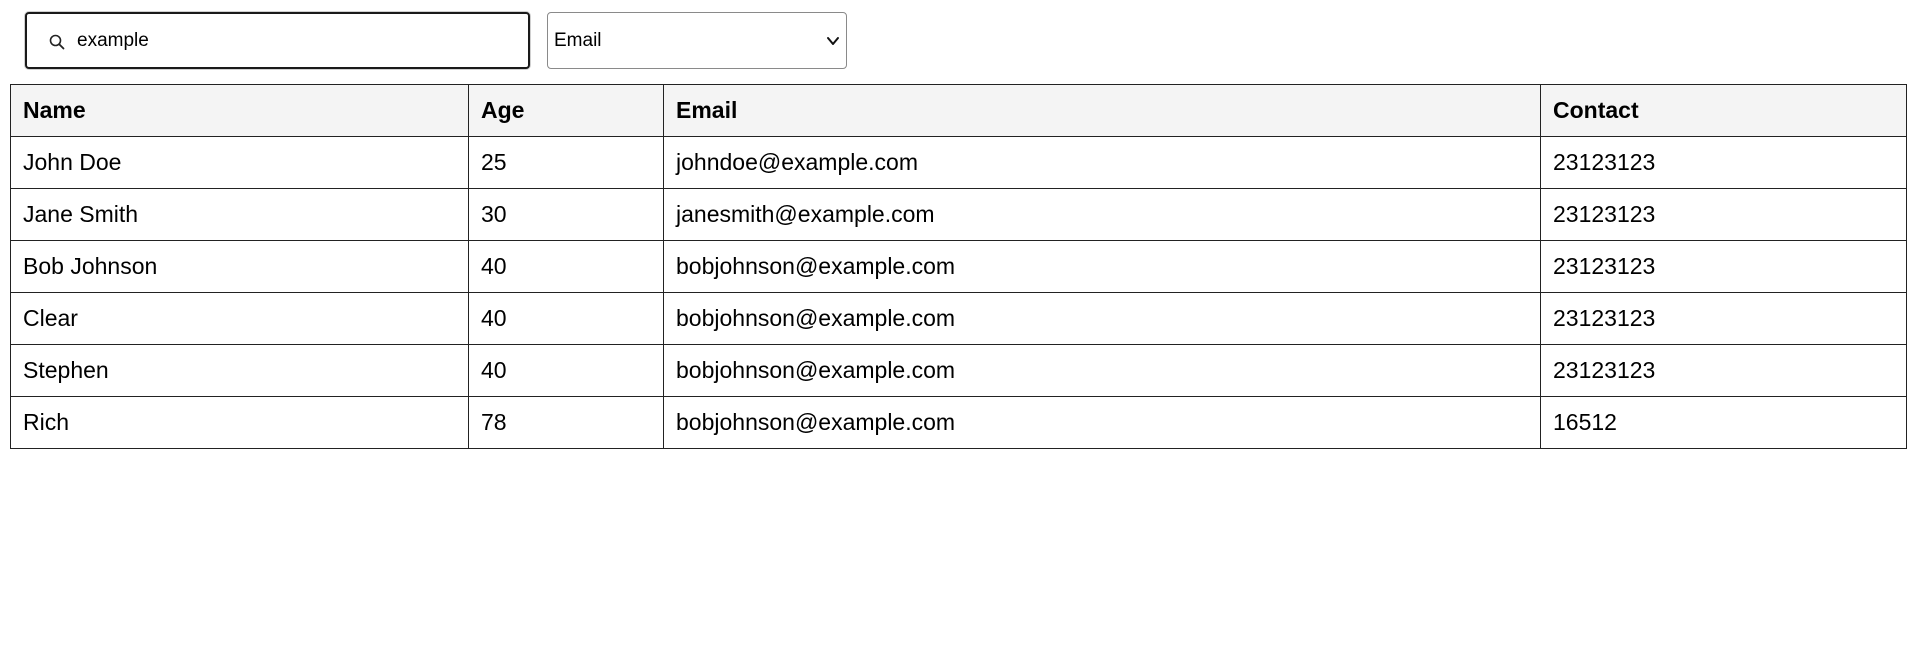 This screenshot has height=648, width=1914. I want to click on search-input, so click(297, 41).